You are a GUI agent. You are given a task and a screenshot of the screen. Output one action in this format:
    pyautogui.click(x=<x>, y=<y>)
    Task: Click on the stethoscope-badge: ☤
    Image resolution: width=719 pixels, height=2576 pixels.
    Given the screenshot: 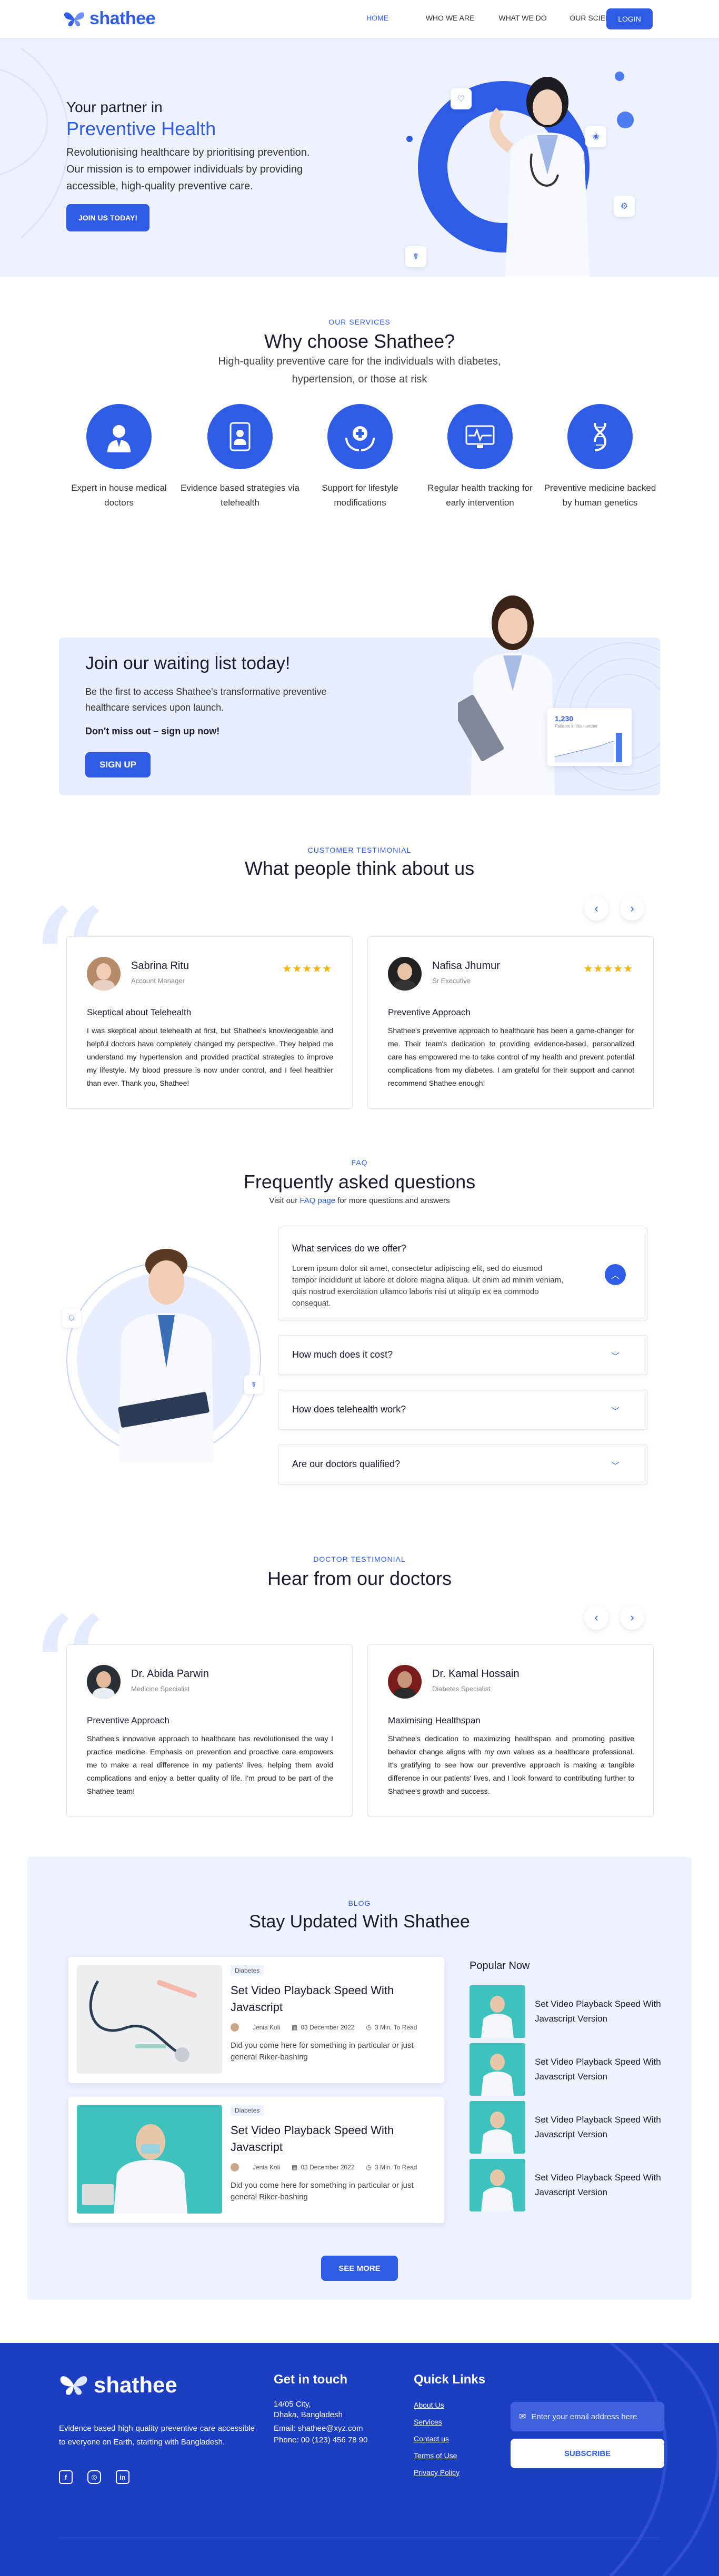 What is the action you would take?
    pyautogui.click(x=253, y=1384)
    